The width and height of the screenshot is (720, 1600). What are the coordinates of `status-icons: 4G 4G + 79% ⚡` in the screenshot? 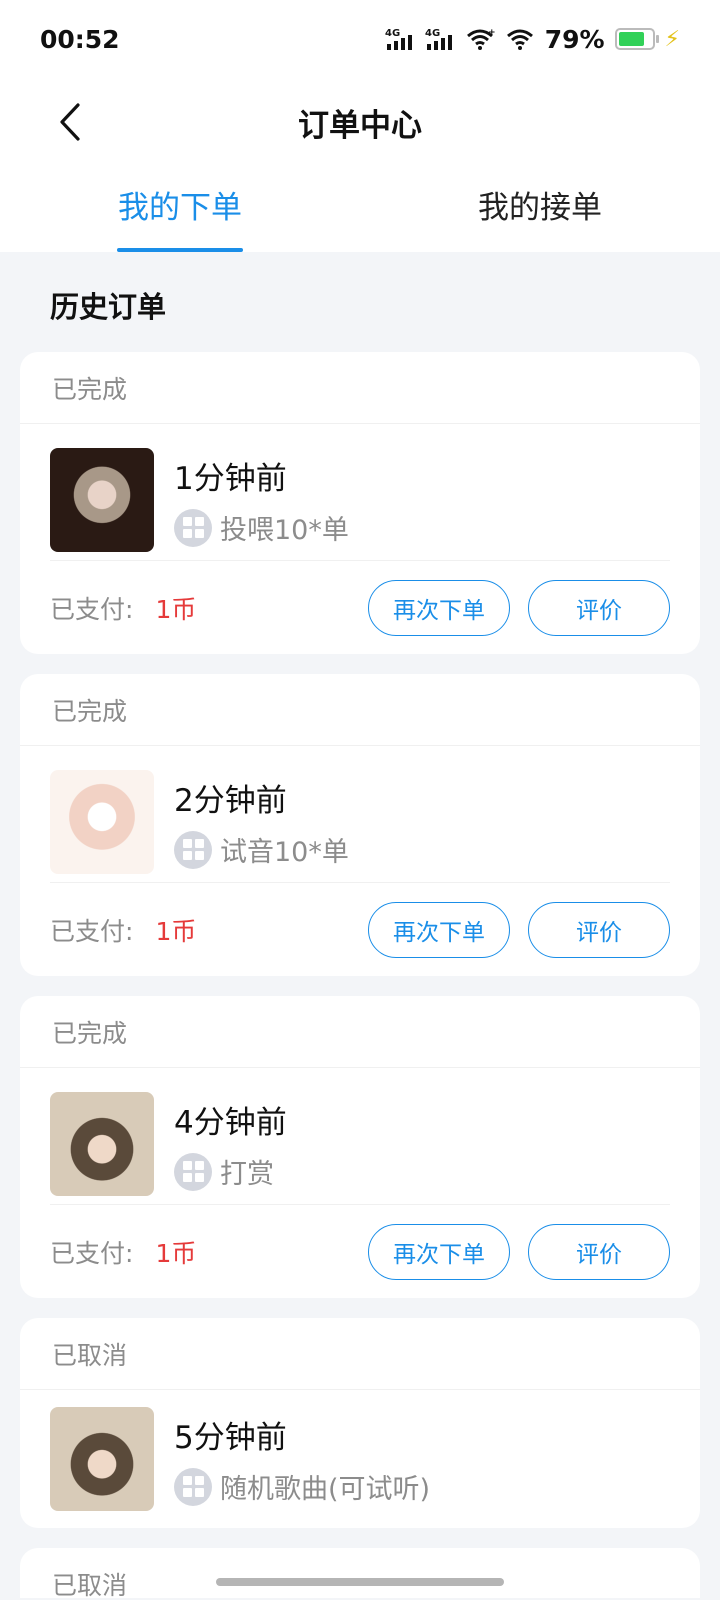 It's located at (532, 39).